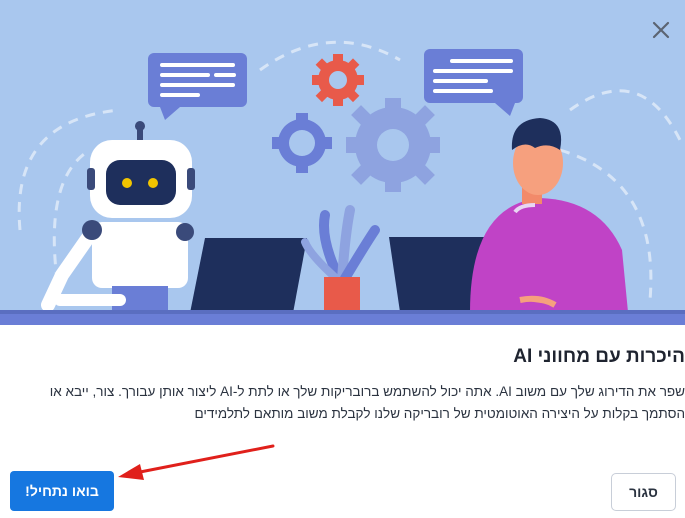 The height and width of the screenshot is (518, 685). I want to click on start-button: בואו נתחיל!, so click(62, 491).